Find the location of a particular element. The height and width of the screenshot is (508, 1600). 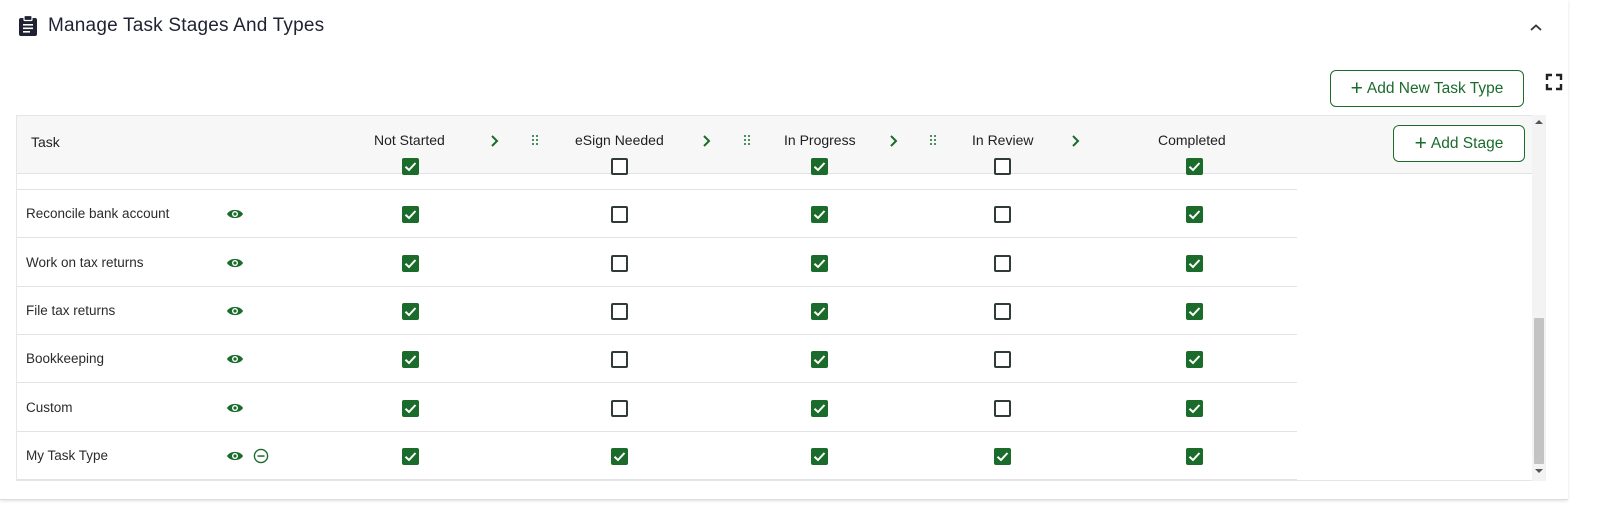

task-name: File tax returns is located at coordinates (71, 310).